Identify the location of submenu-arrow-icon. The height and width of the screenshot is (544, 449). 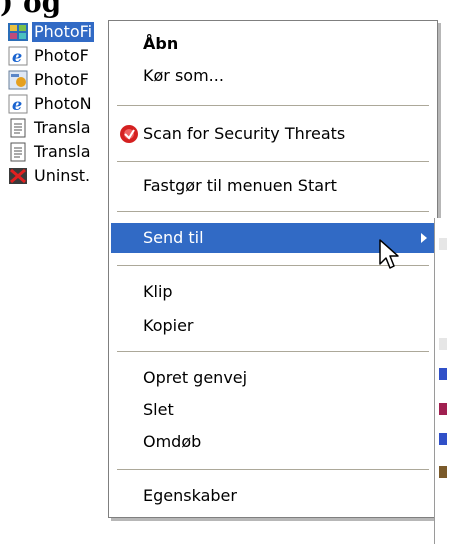
(424, 238).